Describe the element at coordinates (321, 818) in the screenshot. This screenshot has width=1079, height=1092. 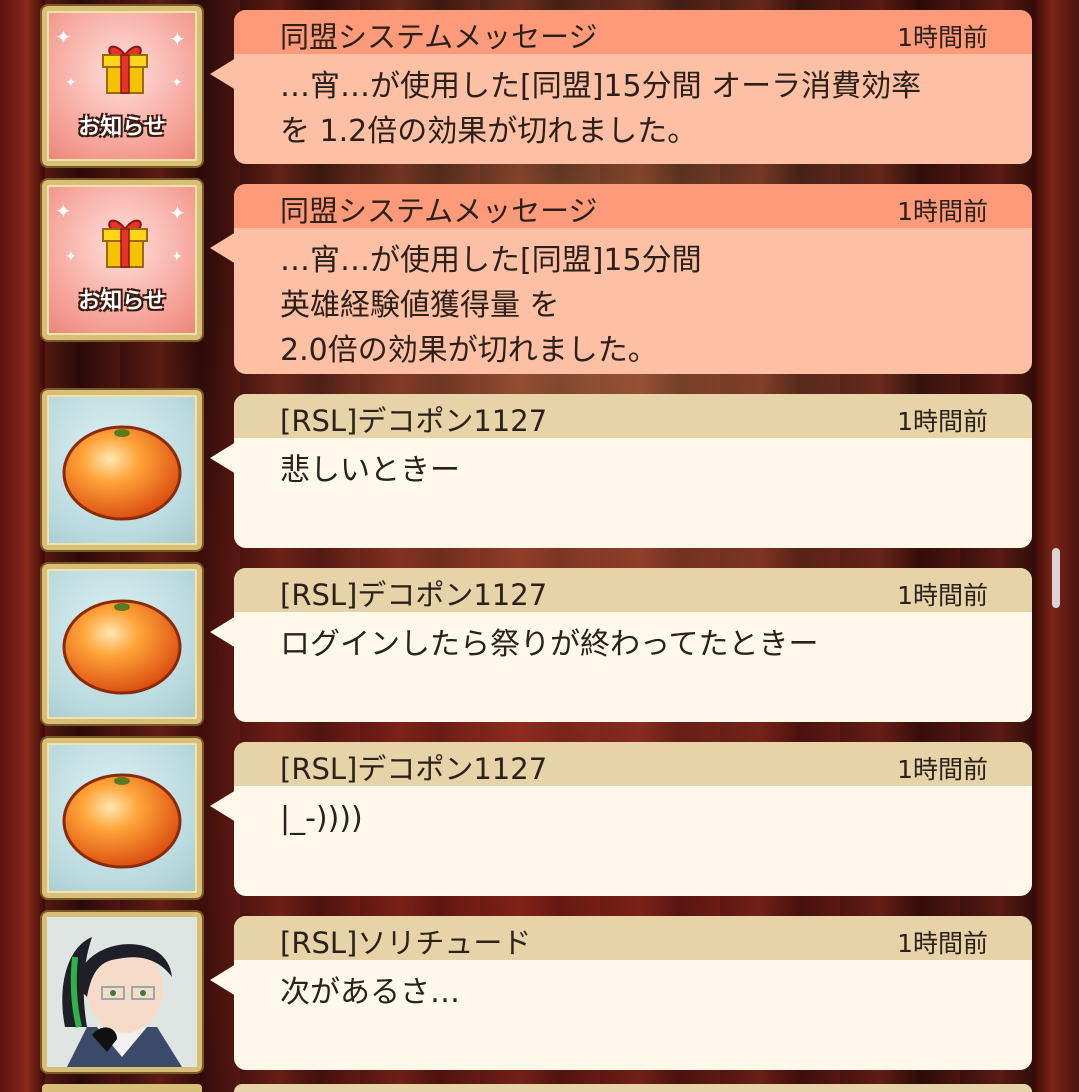
I see `message-line: |_-))))` at that location.